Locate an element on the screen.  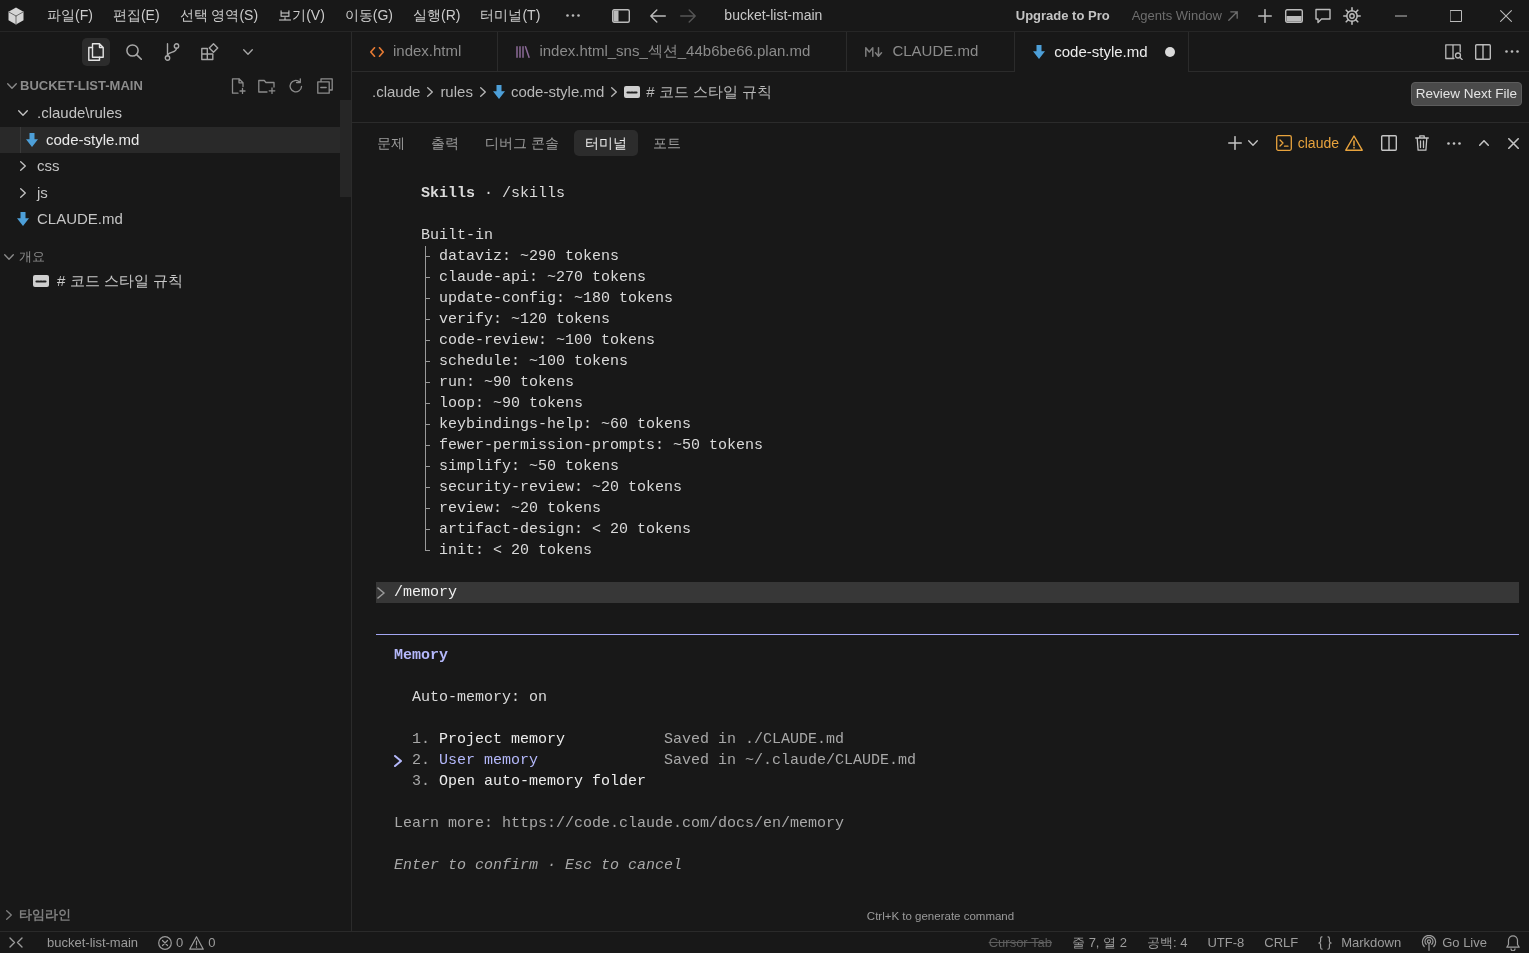
menu-item: 파일(F) is located at coordinates (70, 15).